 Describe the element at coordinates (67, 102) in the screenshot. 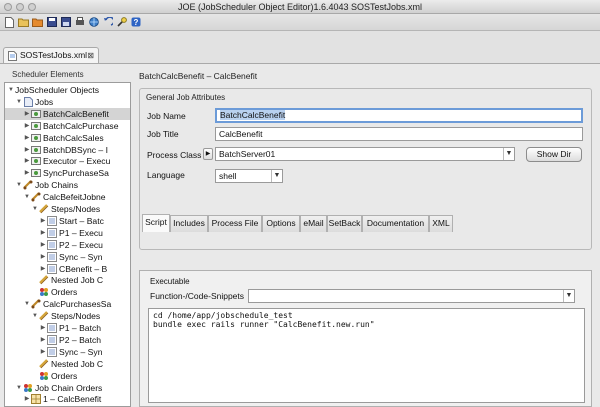

I see `tree-item: ▼ Jobs` at that location.